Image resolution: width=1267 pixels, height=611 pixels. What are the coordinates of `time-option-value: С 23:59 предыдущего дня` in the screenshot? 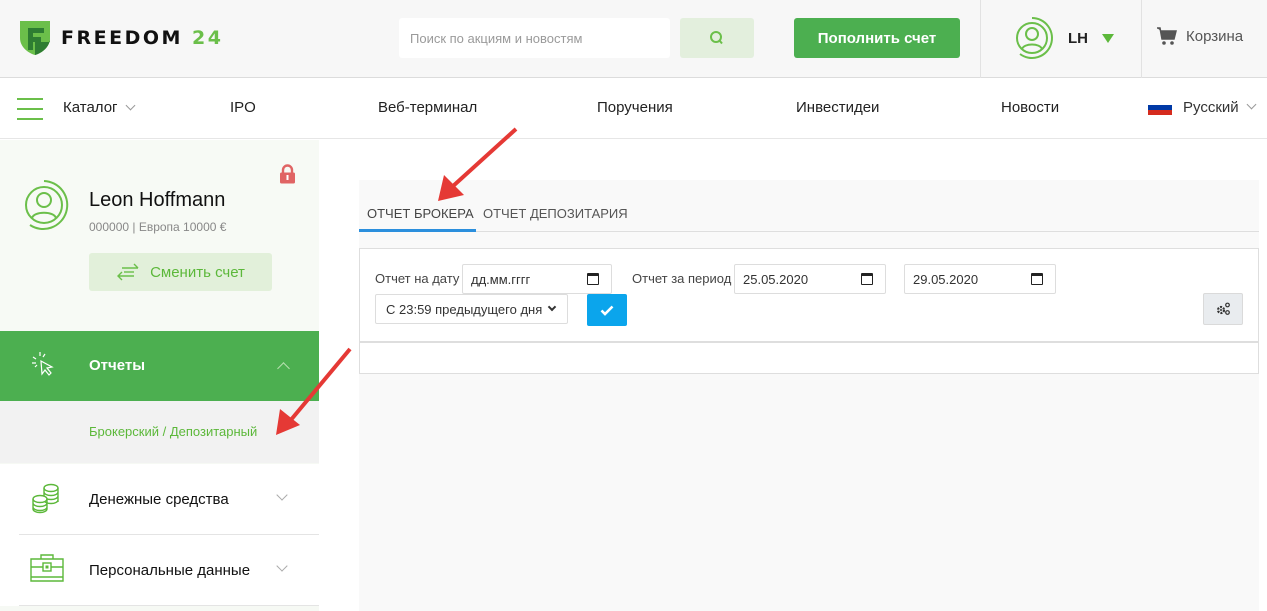 It's located at (464, 309).